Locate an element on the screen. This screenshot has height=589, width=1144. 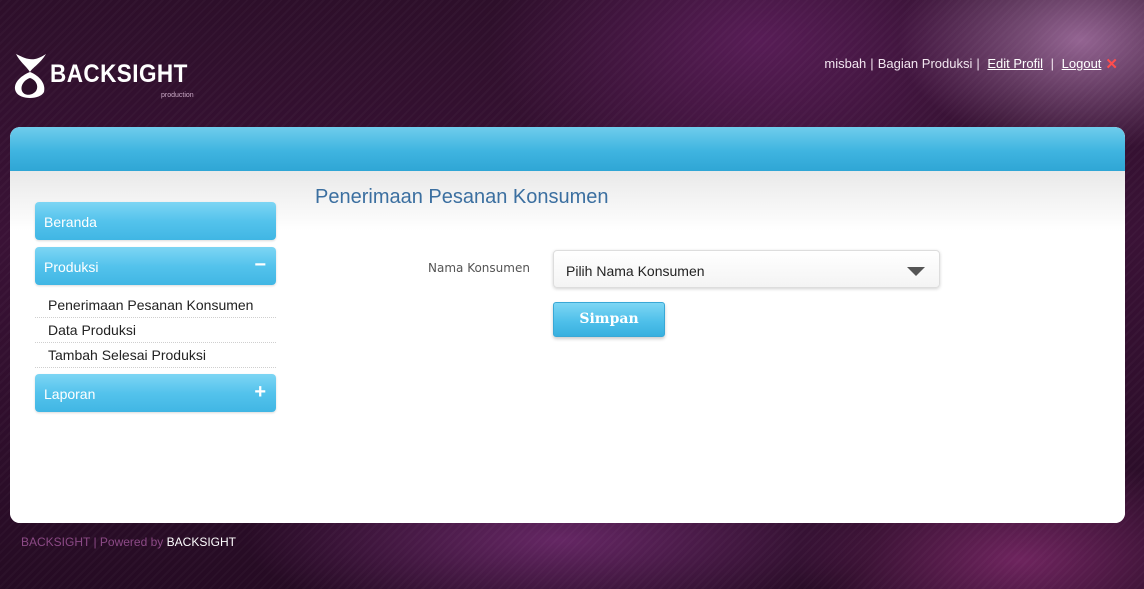
nama-konsumen-select: Pilih Nama Konsumen is located at coordinates (746, 269).